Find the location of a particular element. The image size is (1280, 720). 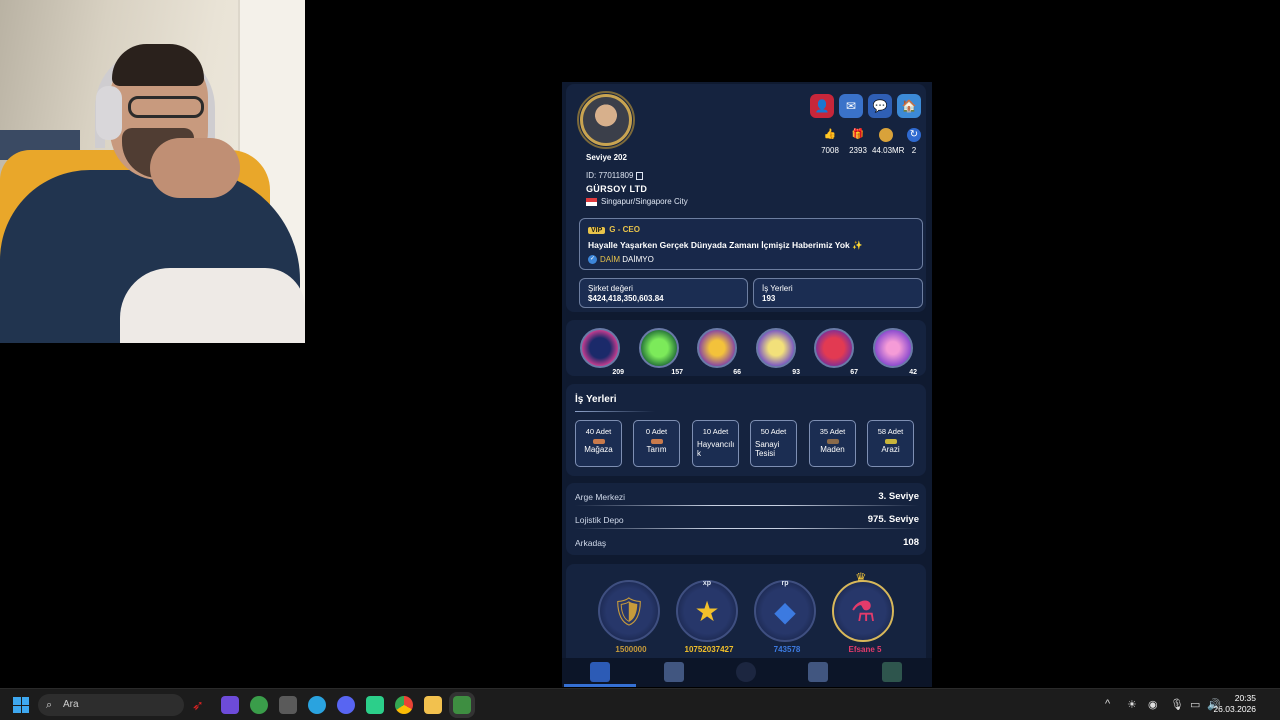

workplace-store: 40 Adet Mağaza is located at coordinates (598, 443).